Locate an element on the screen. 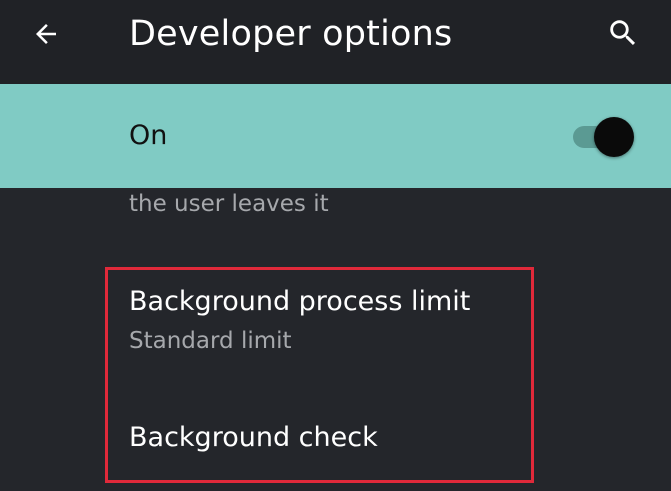 The width and height of the screenshot is (671, 491). master-switch-label: On is located at coordinates (148, 135).